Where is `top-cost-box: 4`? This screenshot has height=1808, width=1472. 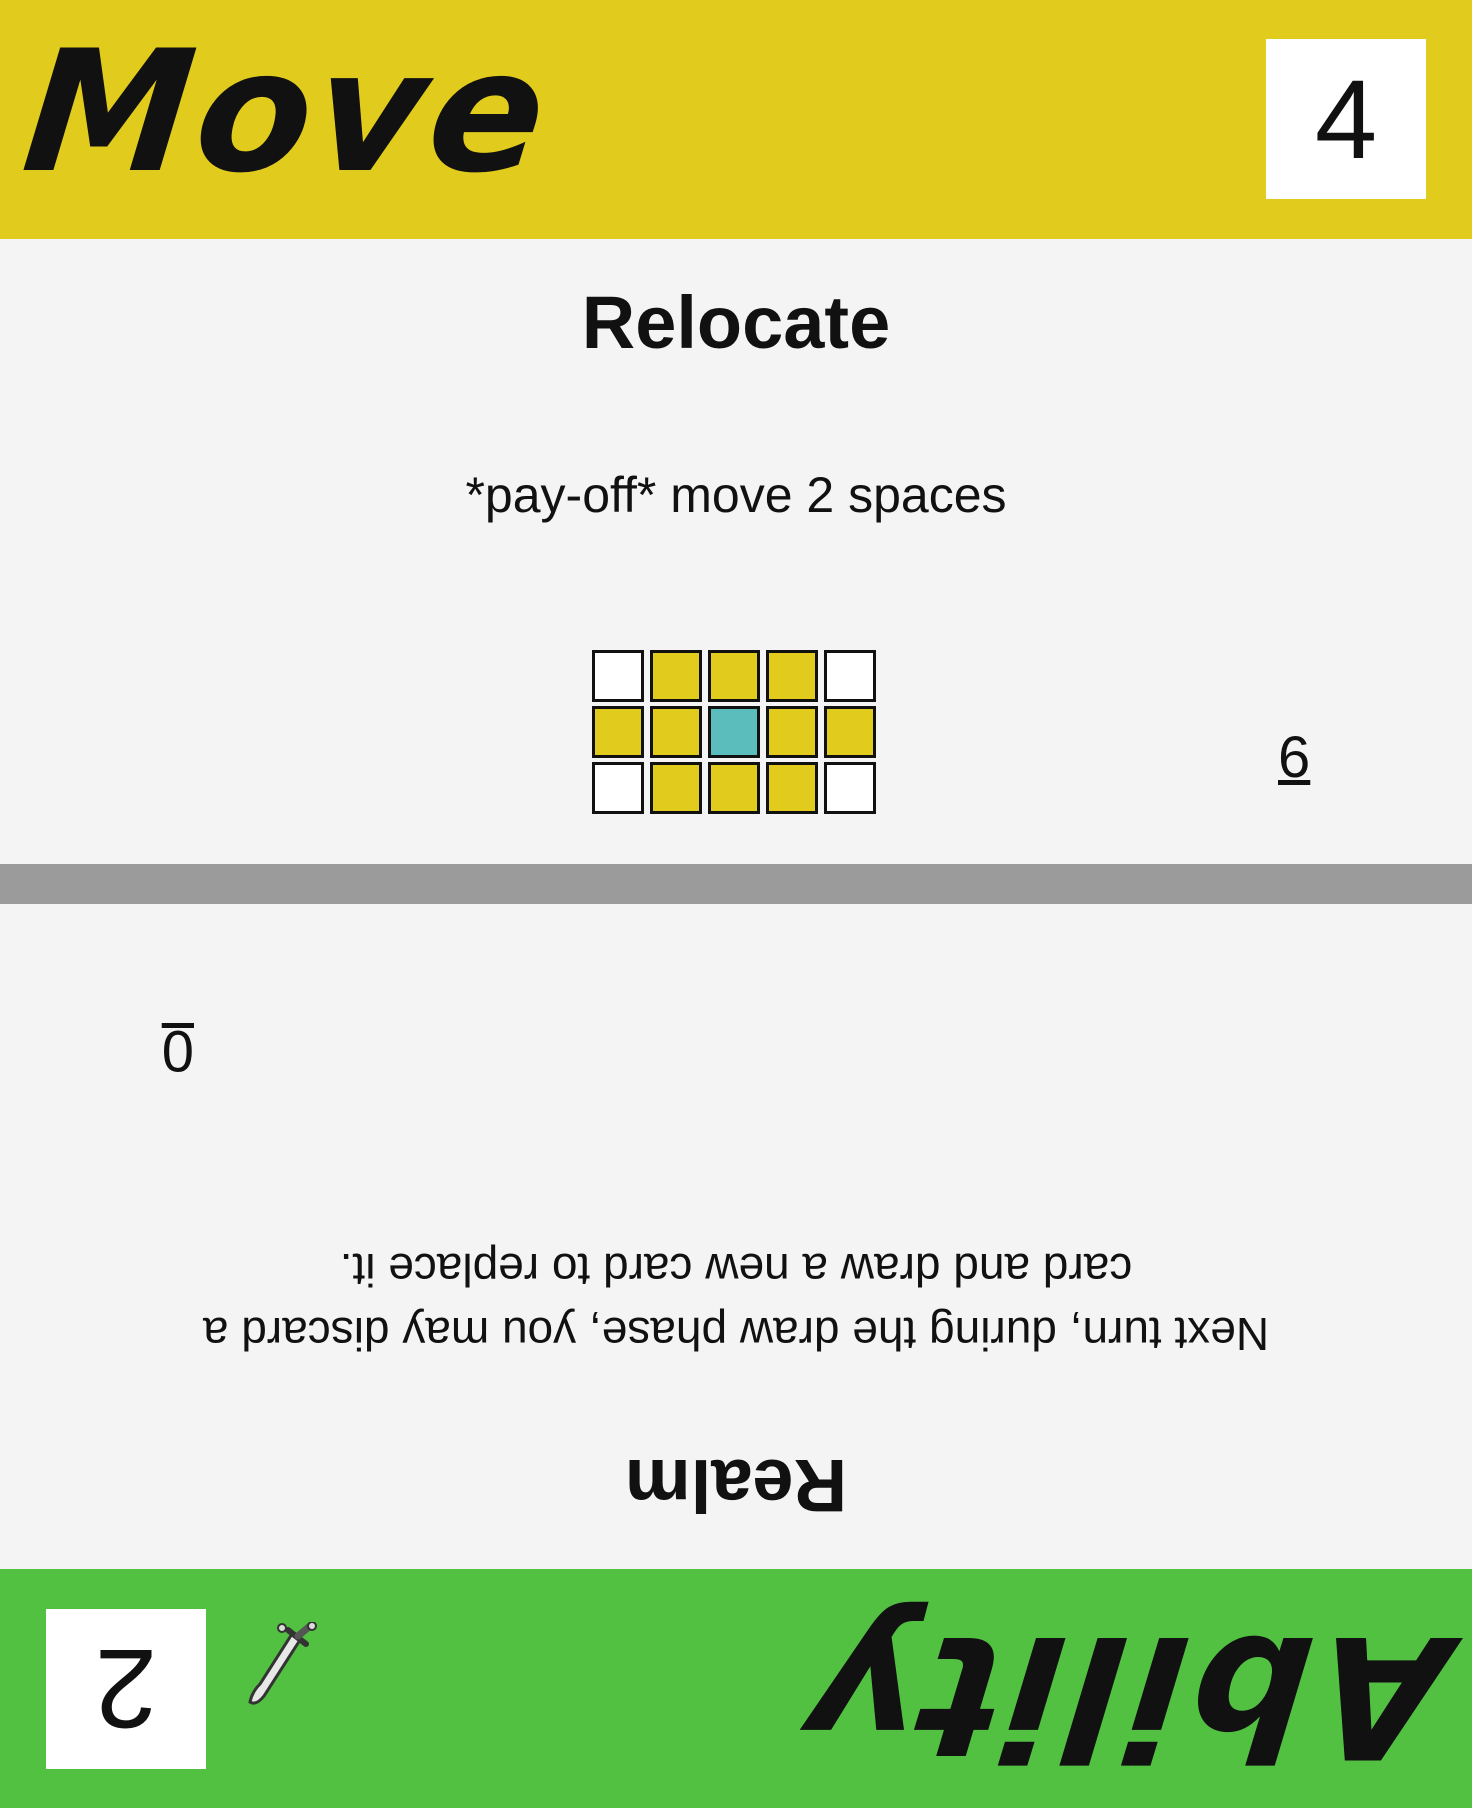
top-cost-box: 4 is located at coordinates (1346, 119).